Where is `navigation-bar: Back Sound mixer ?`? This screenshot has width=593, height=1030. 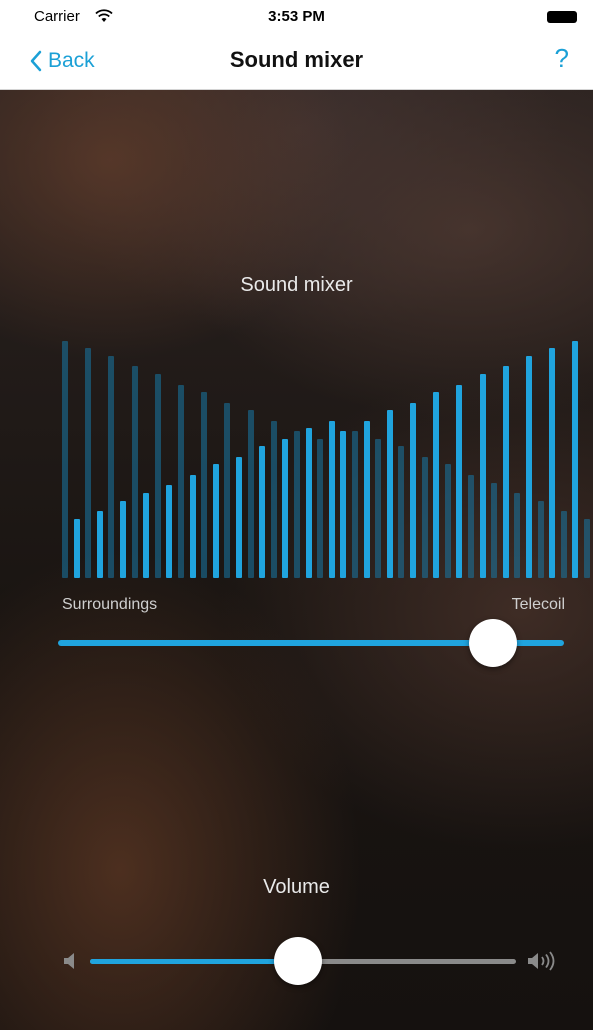 navigation-bar: Back Sound mixer ? is located at coordinates (296, 62).